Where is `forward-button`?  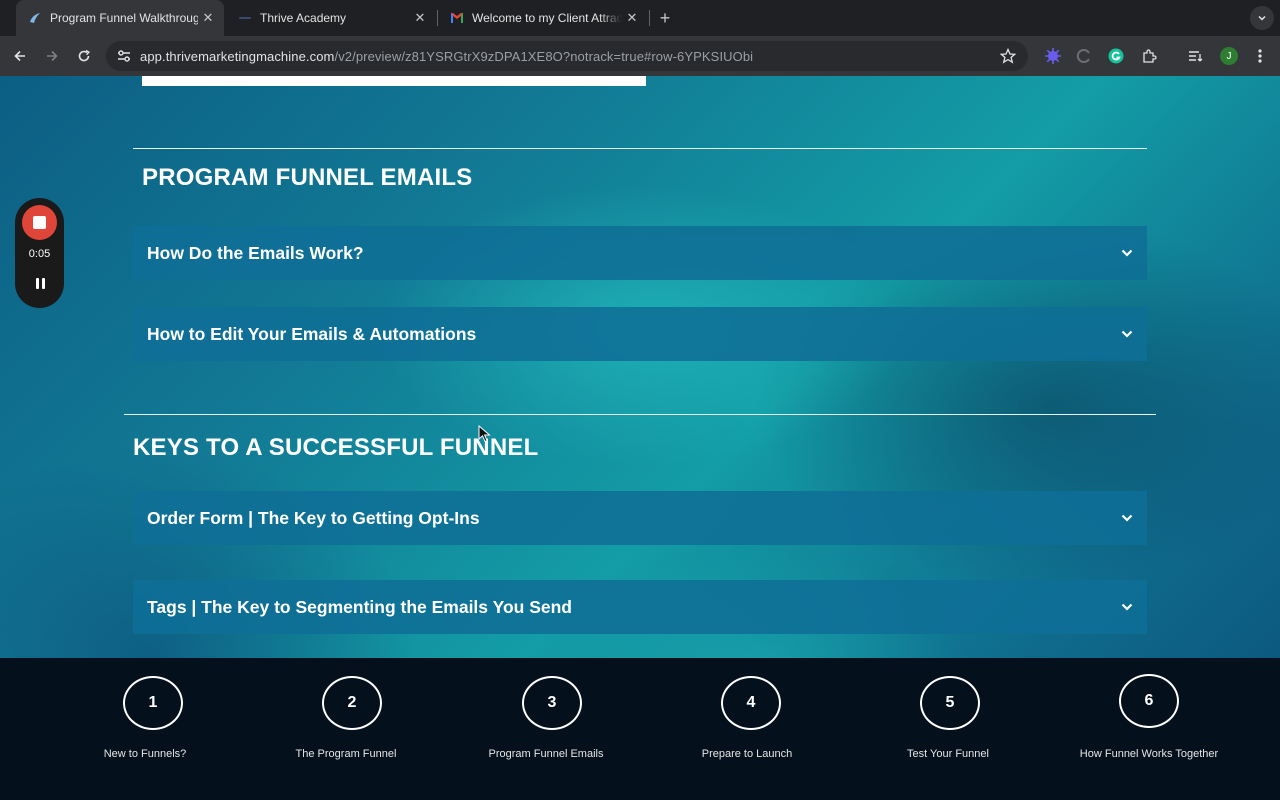 forward-button is located at coordinates (52, 56).